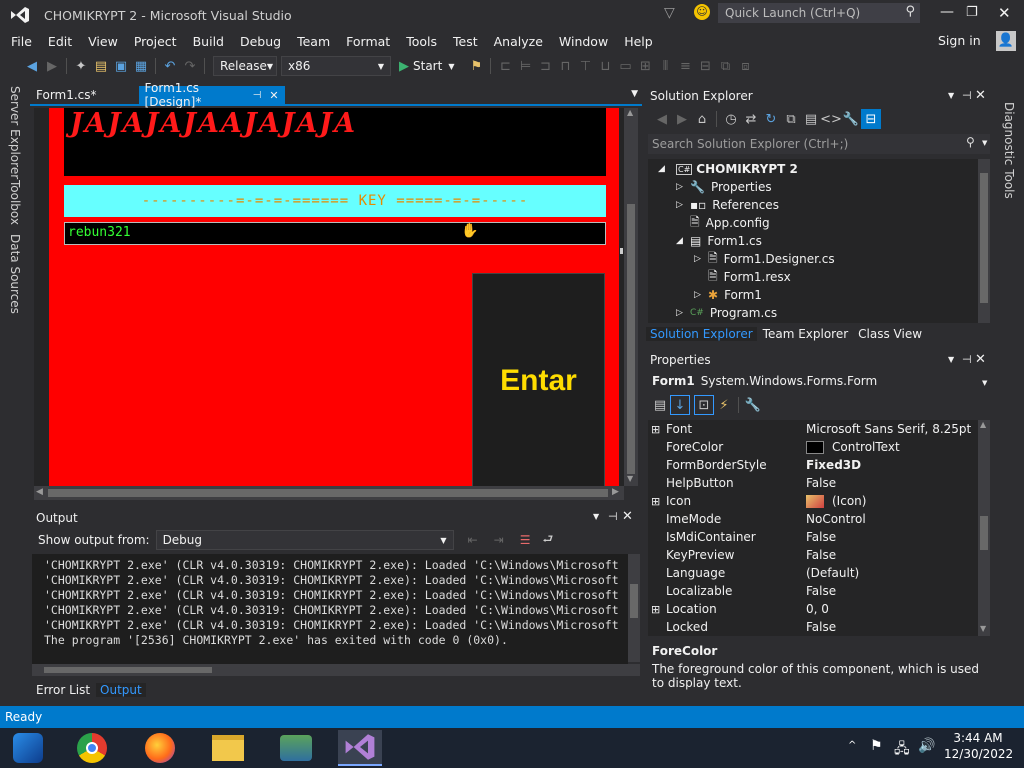  I want to click on property-value: NoControl, so click(889, 519).